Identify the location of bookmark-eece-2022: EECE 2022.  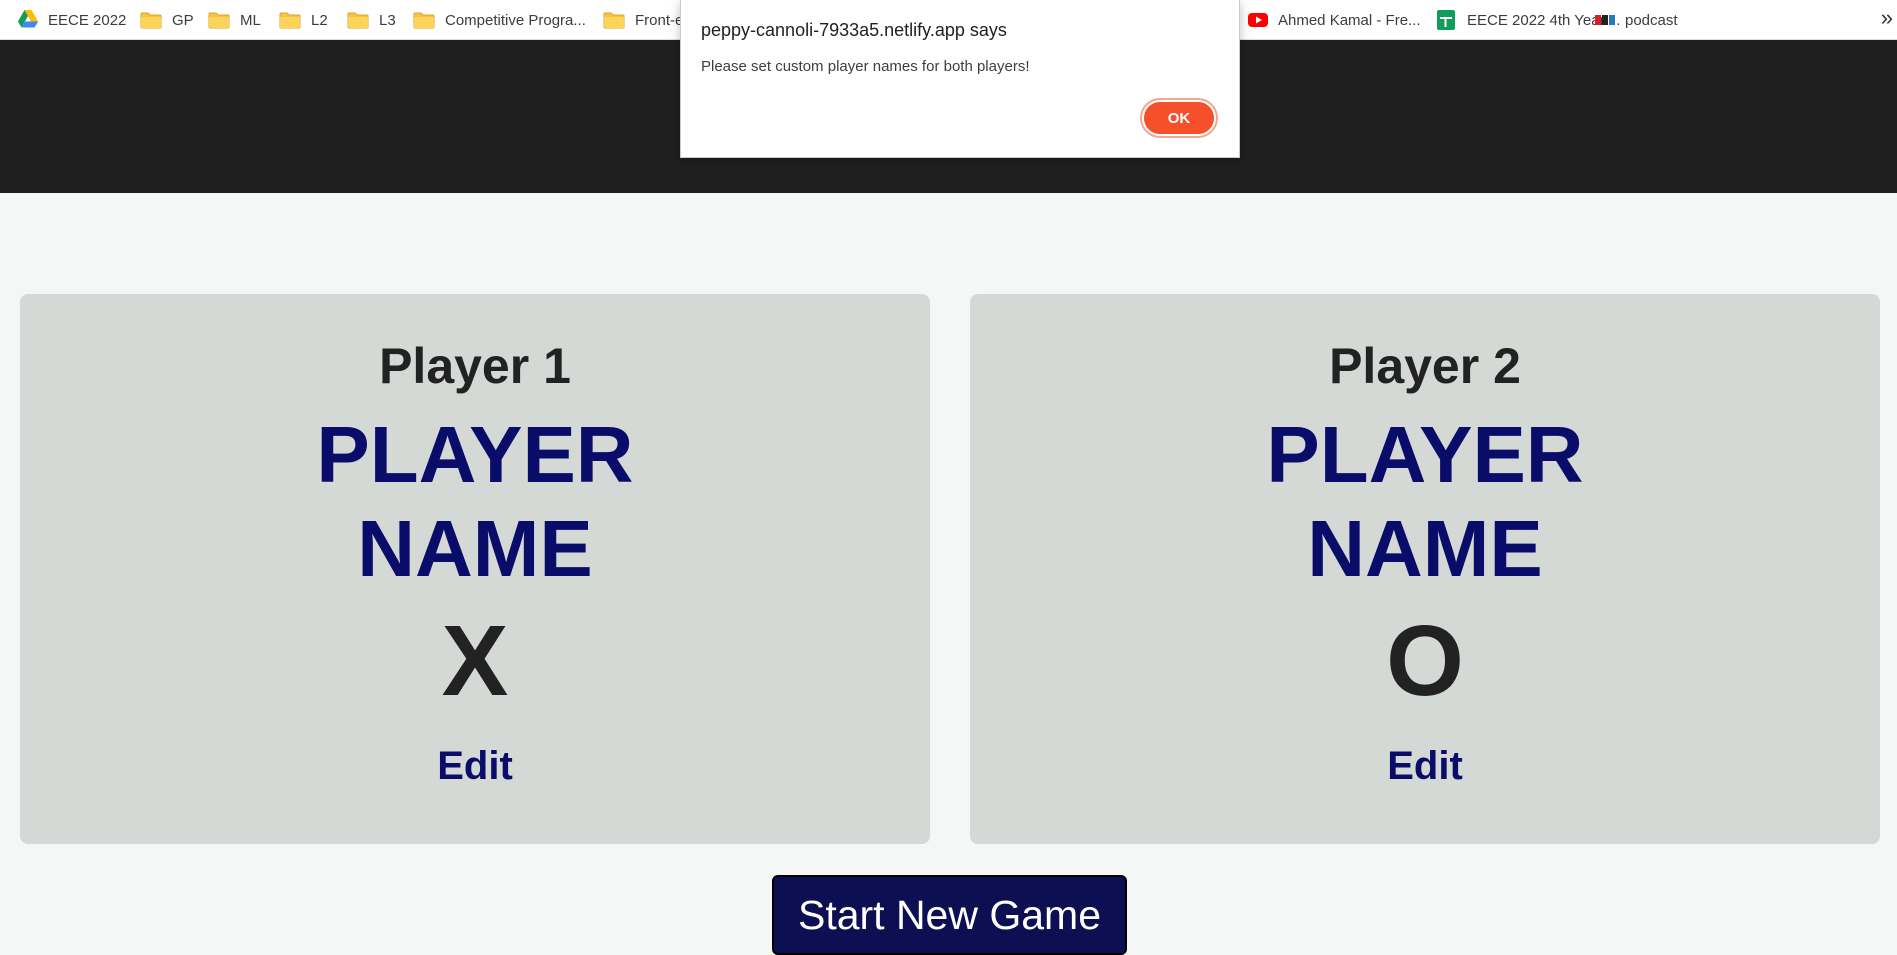
(72, 20).